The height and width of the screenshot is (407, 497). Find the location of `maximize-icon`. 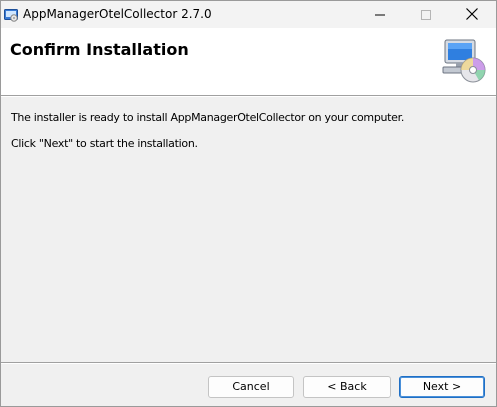

maximize-icon is located at coordinates (426, 14).